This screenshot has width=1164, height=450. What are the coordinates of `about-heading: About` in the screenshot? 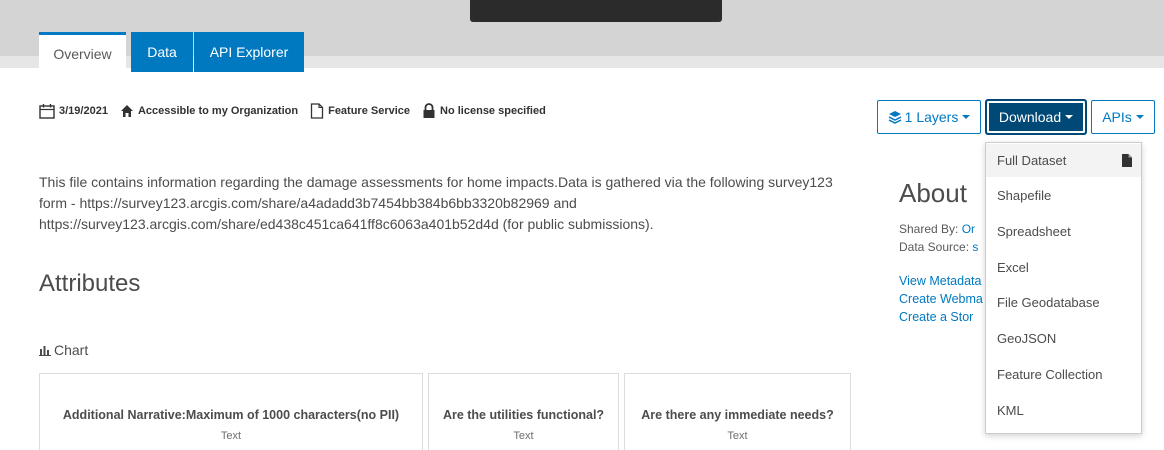 It's located at (933, 193).